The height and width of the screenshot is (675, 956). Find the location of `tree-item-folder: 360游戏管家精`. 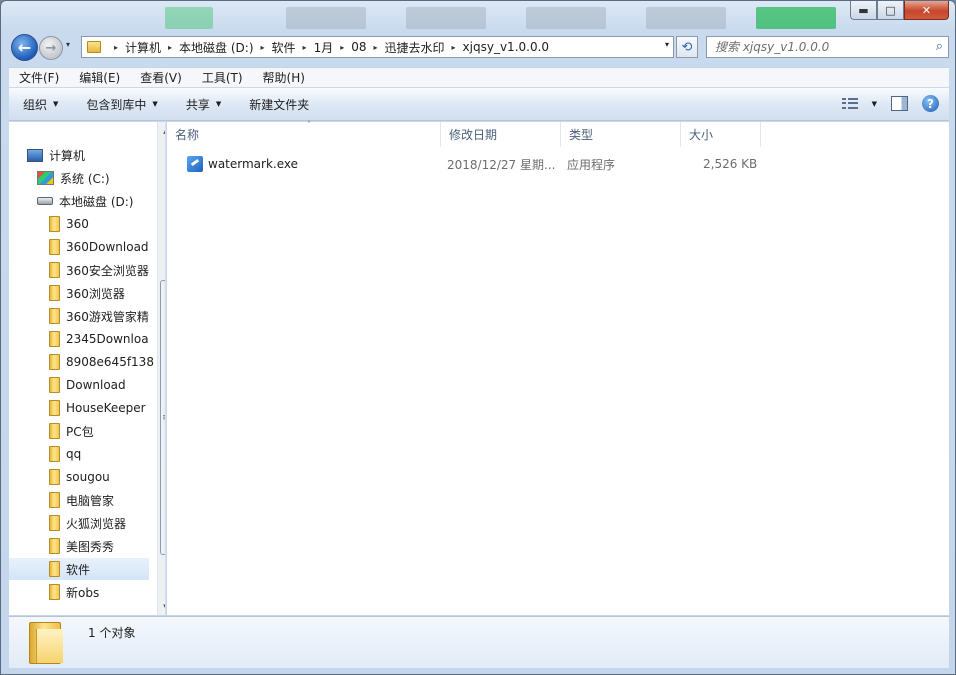

tree-item-folder: 360游戏管家精 is located at coordinates (107, 316).